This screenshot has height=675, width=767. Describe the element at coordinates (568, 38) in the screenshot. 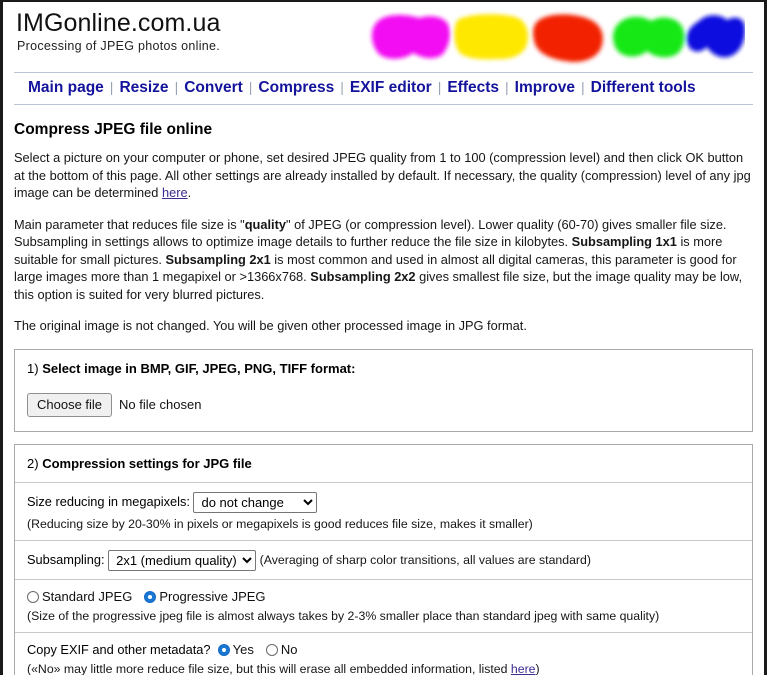

I see `red-blob` at that location.